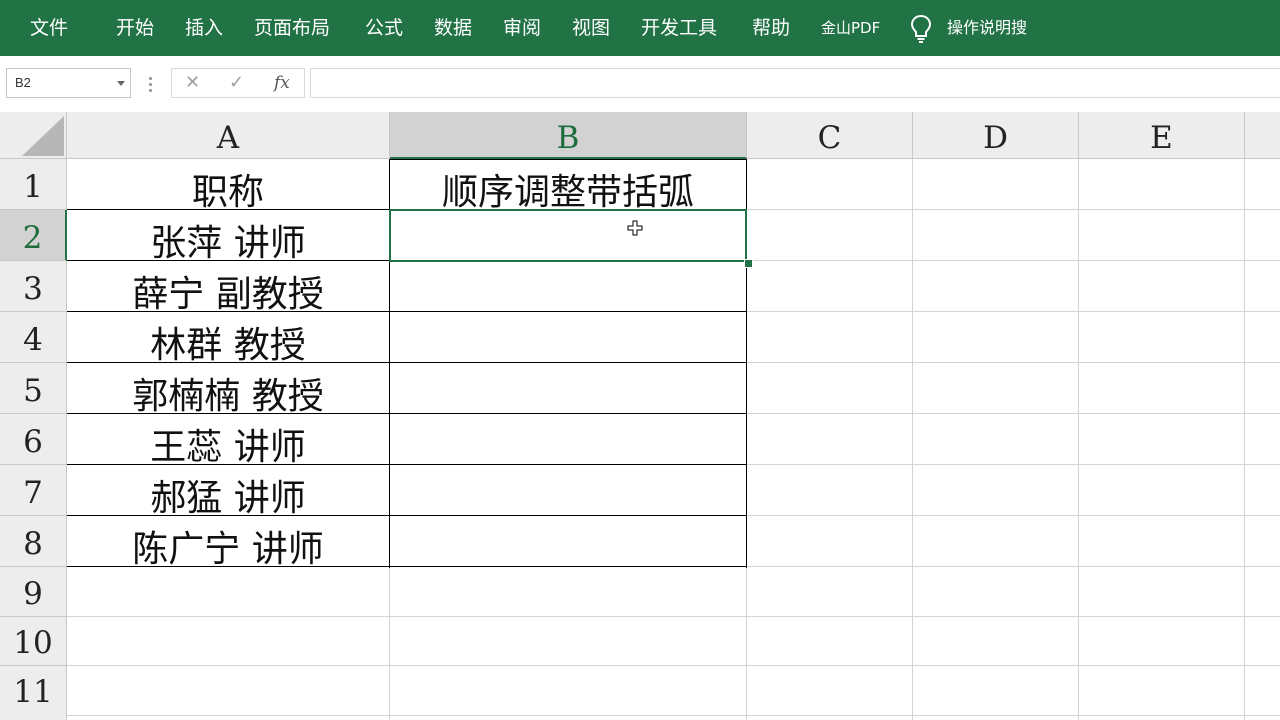  Describe the element at coordinates (33, 592) in the screenshot. I see `row-header-9: 9` at that location.